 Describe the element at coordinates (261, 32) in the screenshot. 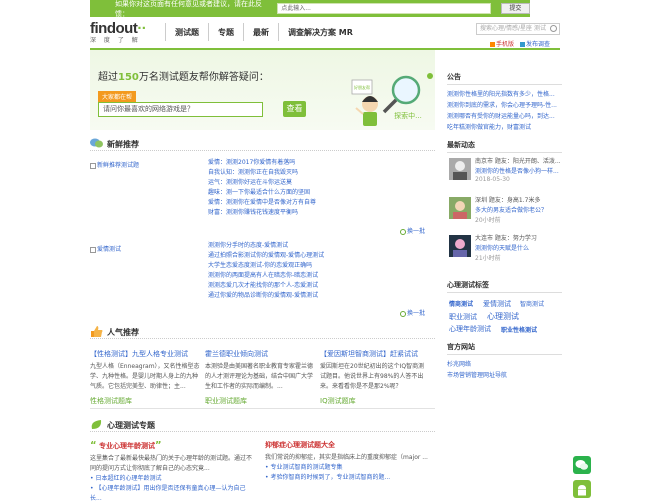

I see `nav-latest: 最新` at that location.